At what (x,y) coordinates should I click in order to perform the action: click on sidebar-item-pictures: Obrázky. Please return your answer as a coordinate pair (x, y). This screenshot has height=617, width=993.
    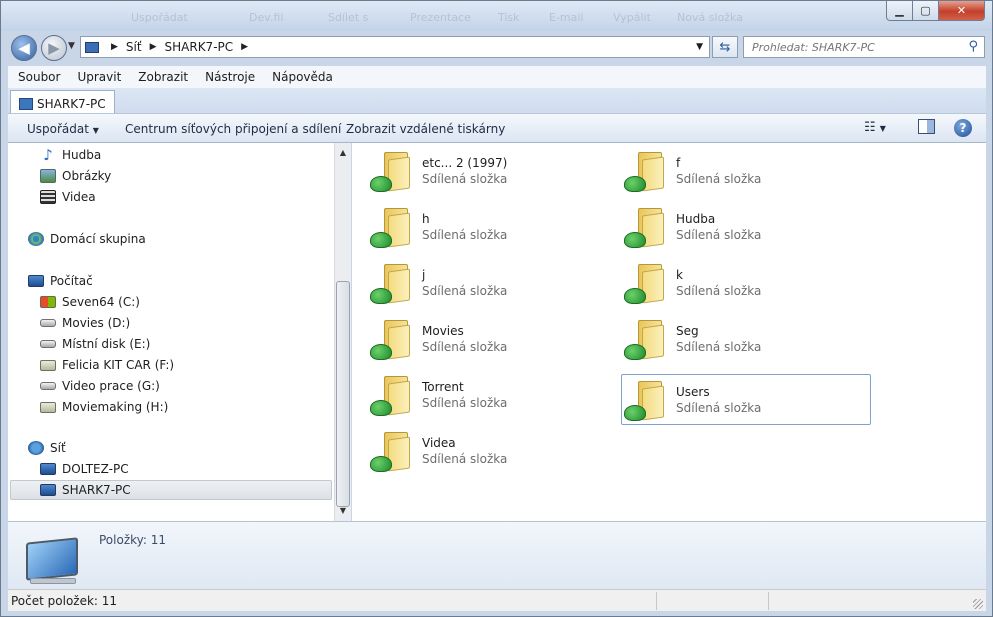
    Looking at the image, I should click on (75, 176).